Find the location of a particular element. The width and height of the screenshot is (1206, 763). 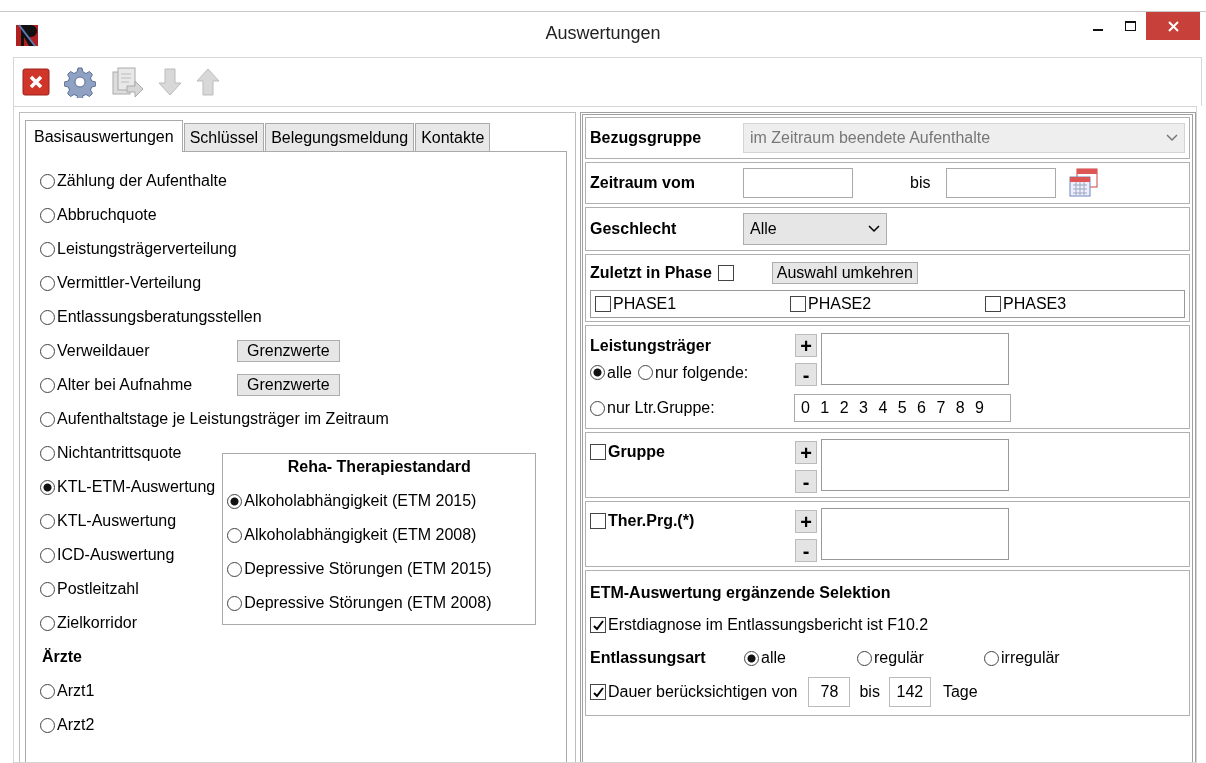

radio-label: Zählung der Aufenthalte is located at coordinates (142, 181).